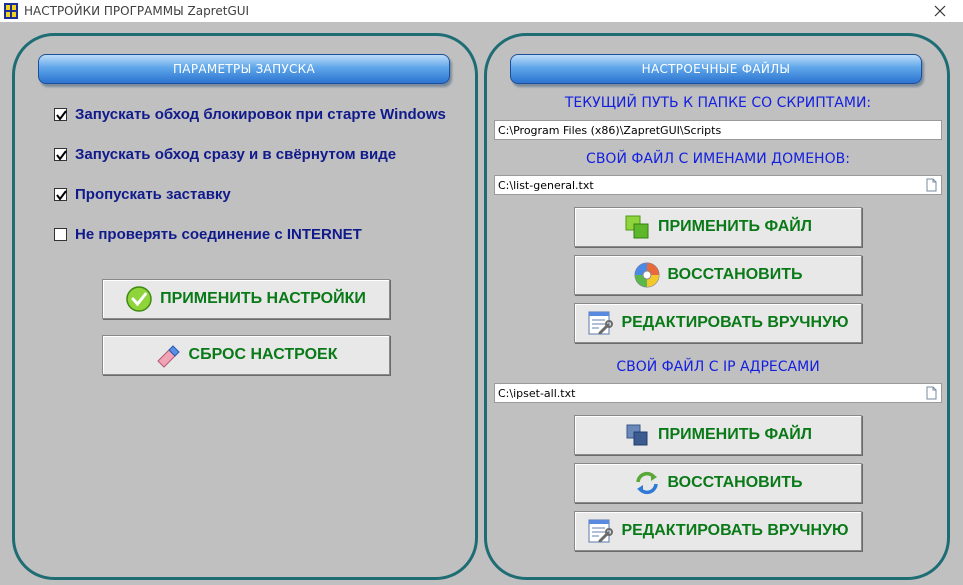  What do you see at coordinates (718, 367) in the screenshot?
I see `ip-file-label: СВОЙ ФАЙЛ С IP АДРЕСАМИ` at bounding box center [718, 367].